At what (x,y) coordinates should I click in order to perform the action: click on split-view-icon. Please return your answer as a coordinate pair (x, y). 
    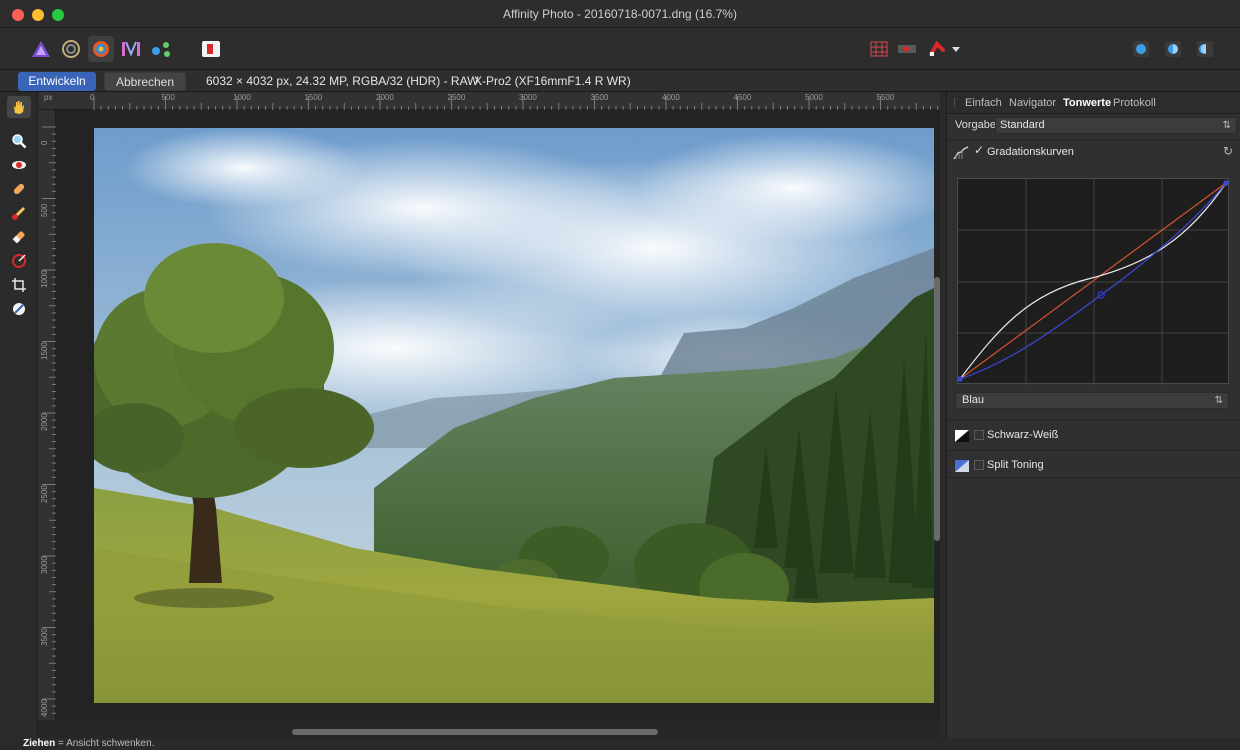
    Looking at the image, I should click on (211, 49).